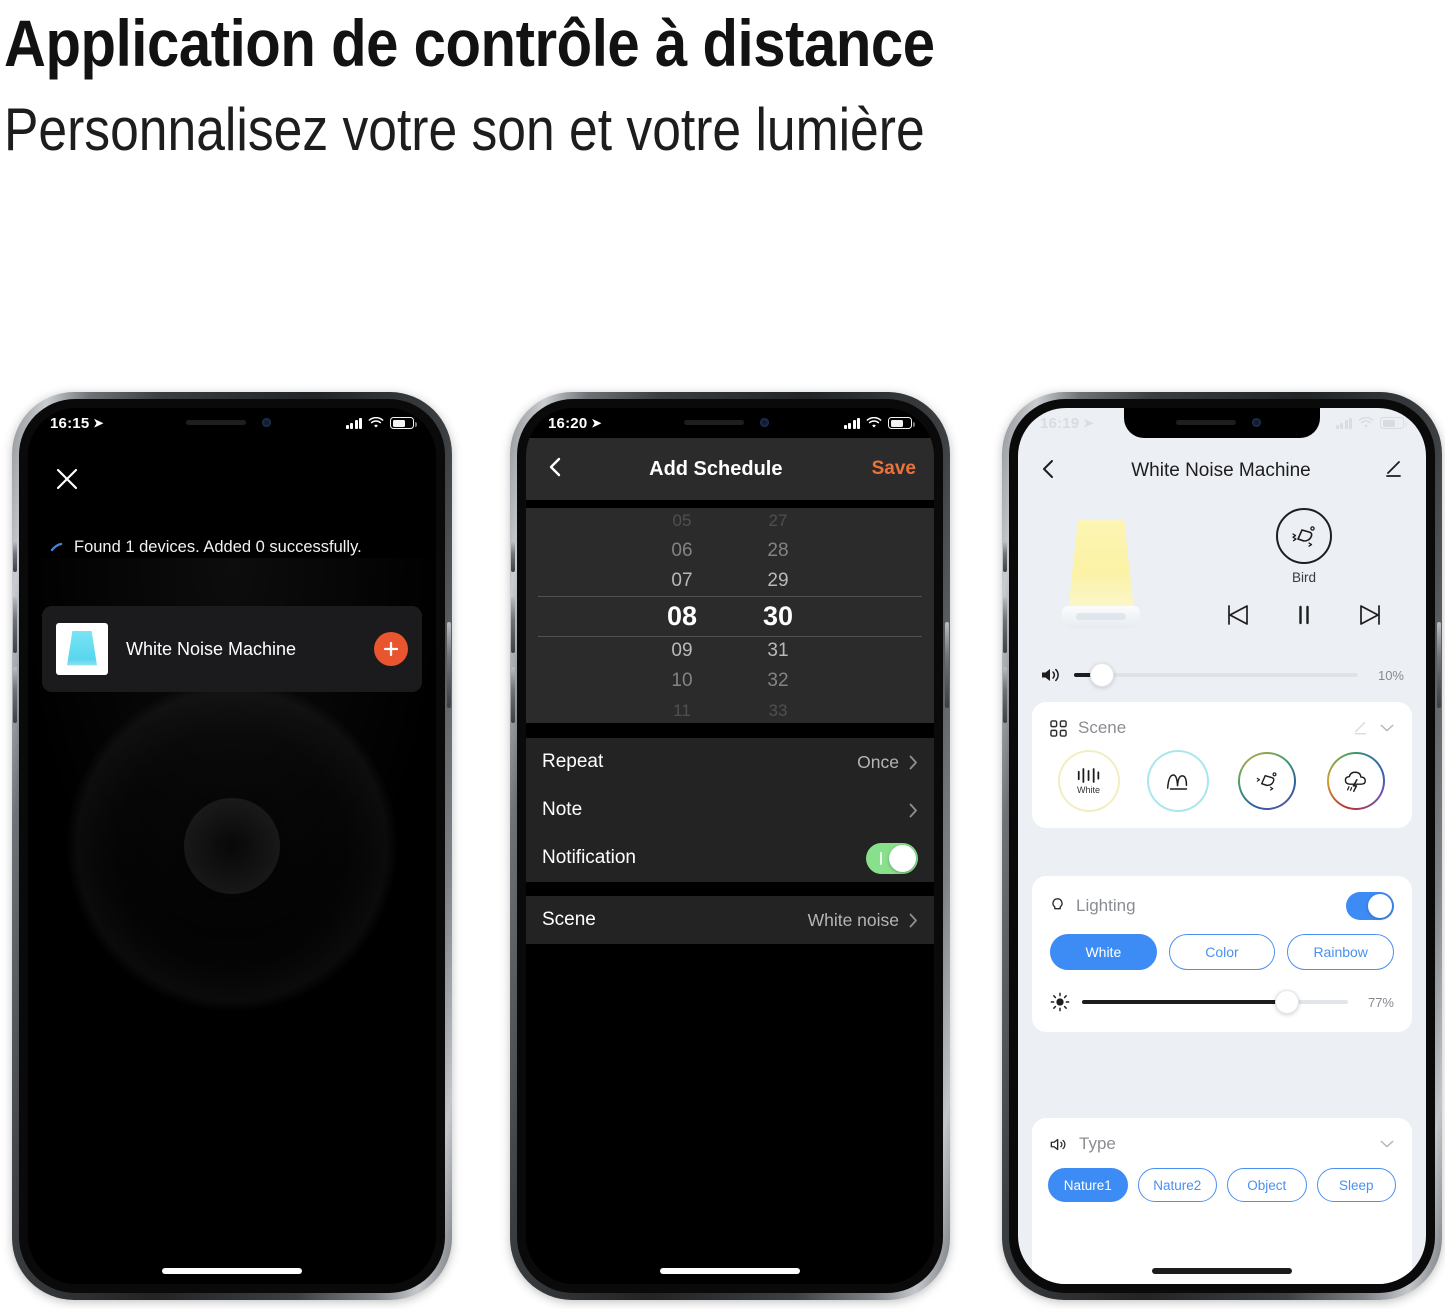  Describe the element at coordinates (777, 651) in the screenshot. I see `picker-item: 31` at that location.